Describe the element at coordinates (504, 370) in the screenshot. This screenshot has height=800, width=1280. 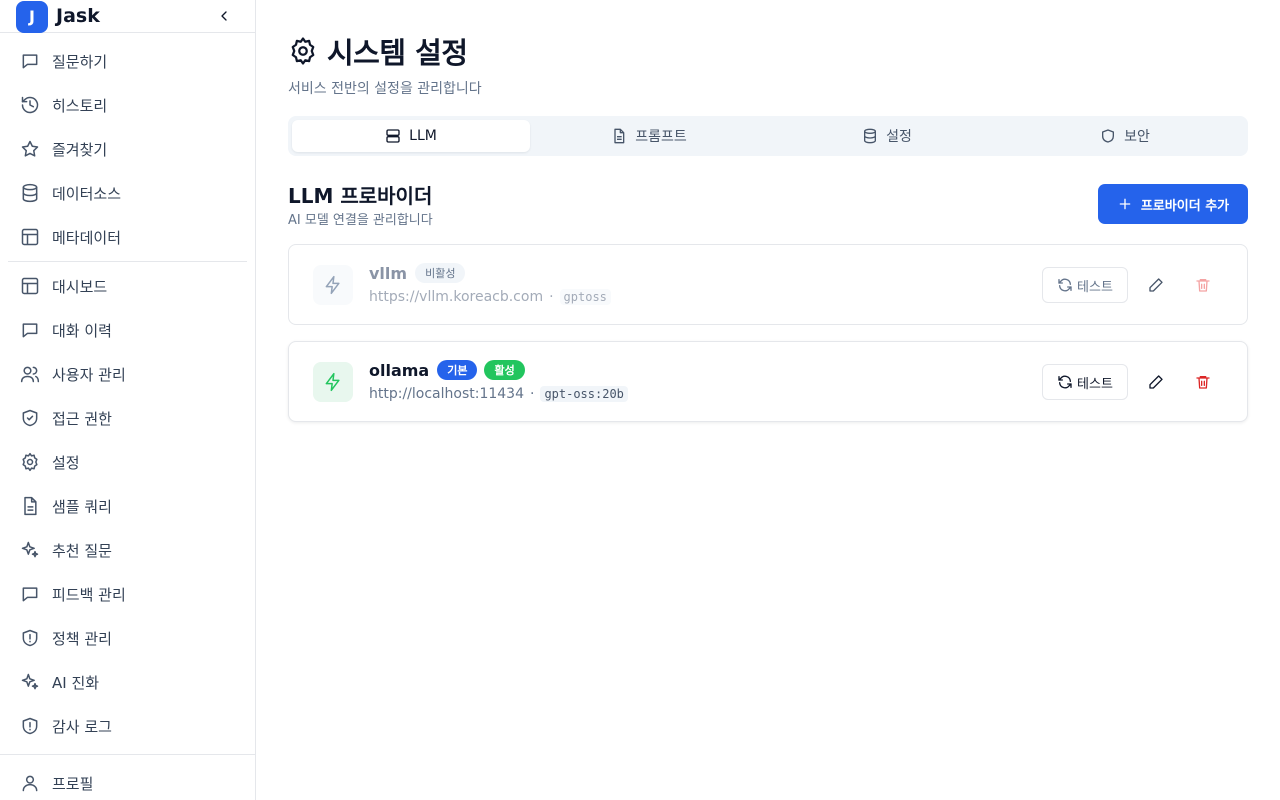
I see `status-badge-active: 활성` at that location.